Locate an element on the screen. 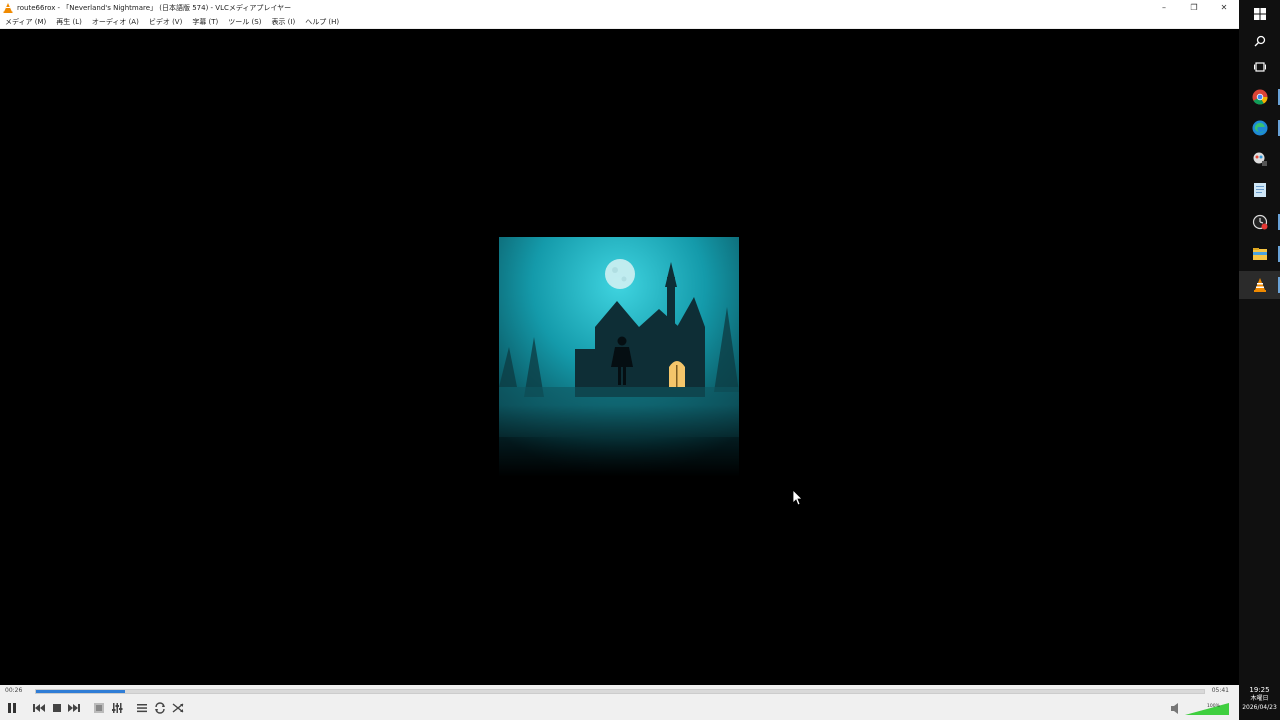 Image resolution: width=1280 pixels, height=720 pixels. volume-control: 100% is located at coordinates (1201, 708).